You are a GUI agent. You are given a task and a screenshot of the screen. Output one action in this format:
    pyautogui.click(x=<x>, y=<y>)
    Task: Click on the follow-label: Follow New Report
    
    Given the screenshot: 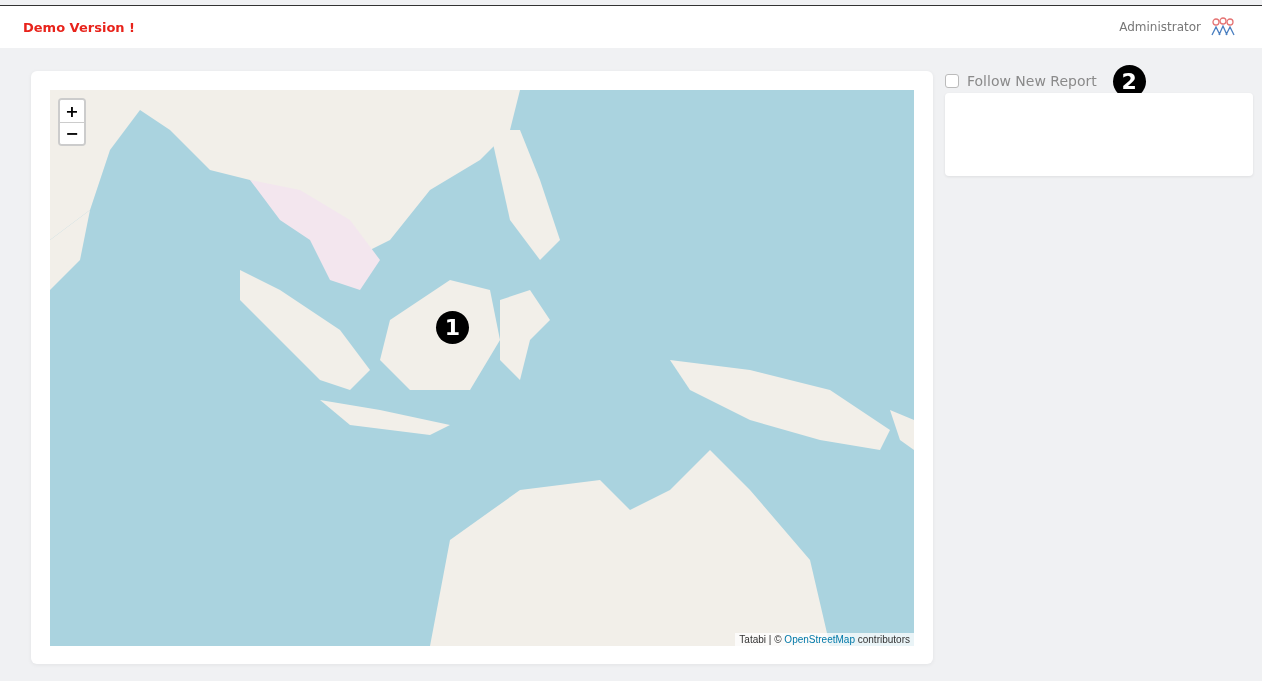 What is the action you would take?
    pyautogui.click(x=1032, y=81)
    